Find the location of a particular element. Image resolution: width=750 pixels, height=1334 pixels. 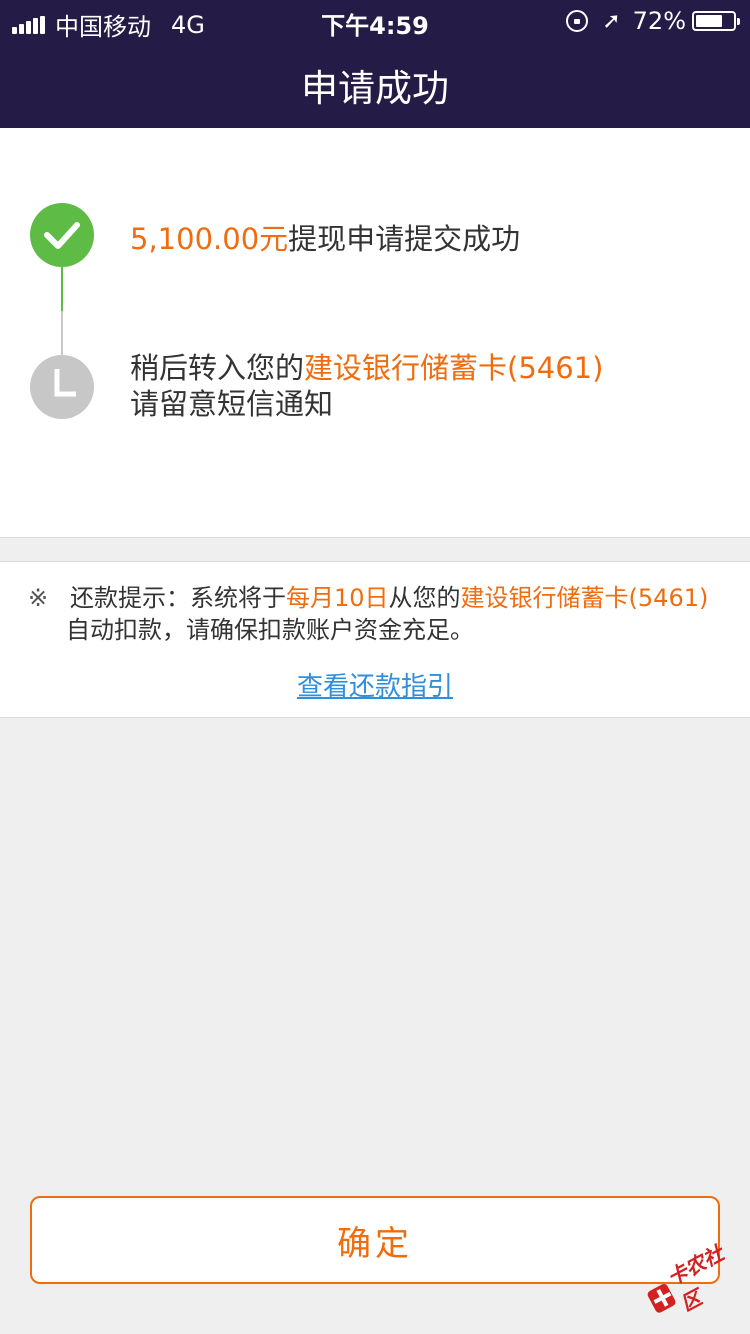

step-transfer-text: 稍后转入您的建设银行储蓄卡(5461) 请留意短信通知 is located at coordinates (366, 386).